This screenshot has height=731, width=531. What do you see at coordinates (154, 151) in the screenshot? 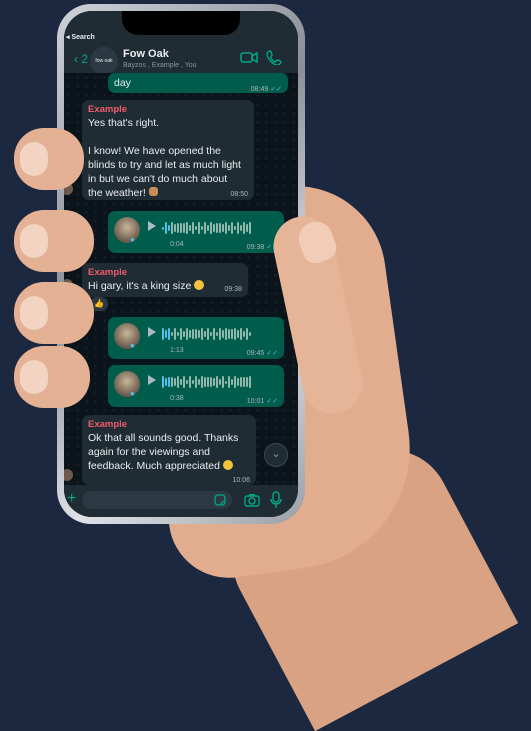
I see `message-line: I know! We have opened the` at bounding box center [154, 151].